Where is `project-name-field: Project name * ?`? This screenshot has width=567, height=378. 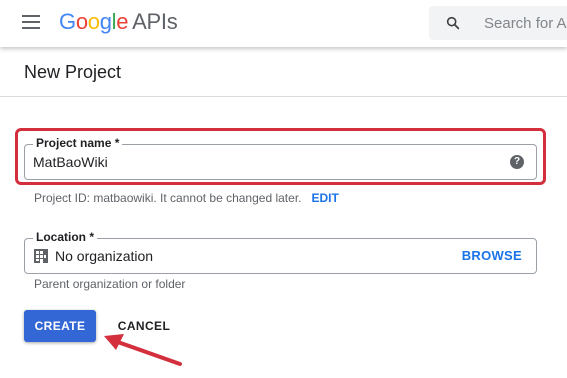
project-name-field: Project name * ? is located at coordinates (280, 158).